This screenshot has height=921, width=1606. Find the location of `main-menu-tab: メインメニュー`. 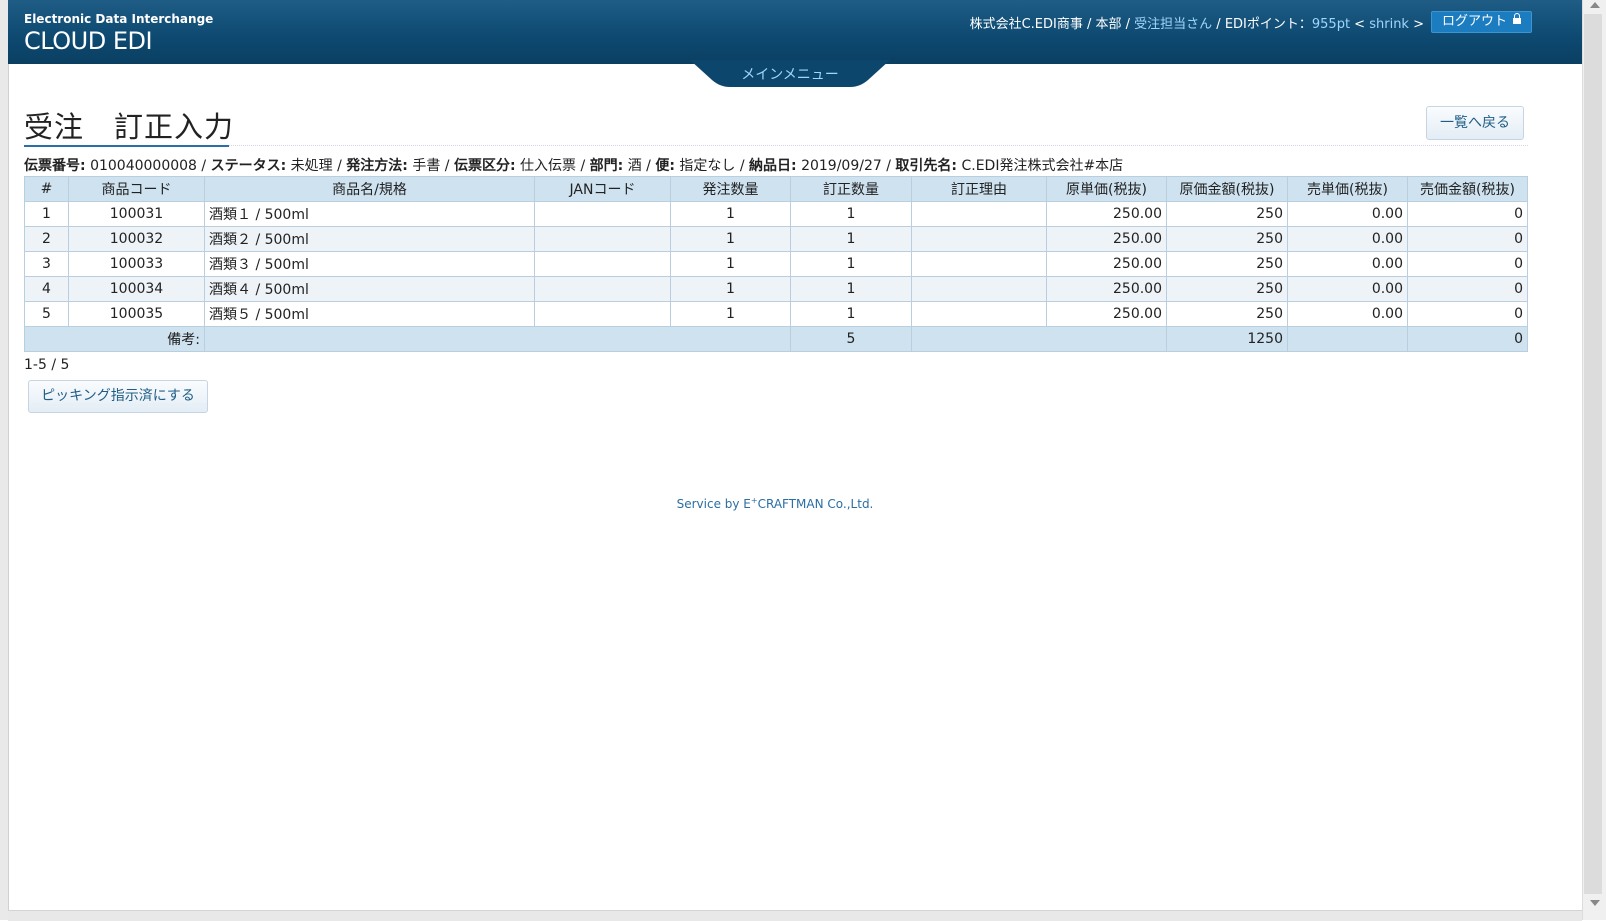

main-menu-tab: メインメニュー is located at coordinates (790, 74).